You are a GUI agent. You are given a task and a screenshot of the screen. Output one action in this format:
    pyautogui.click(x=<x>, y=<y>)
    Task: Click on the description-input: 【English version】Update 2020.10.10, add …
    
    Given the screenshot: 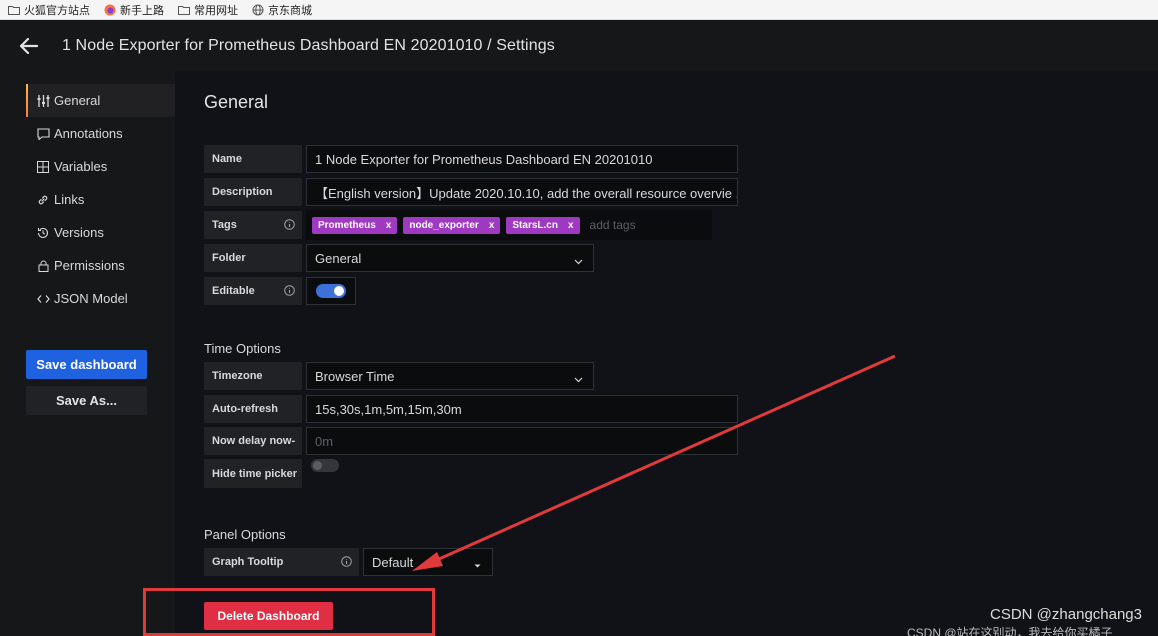 What is the action you would take?
    pyautogui.click(x=522, y=192)
    